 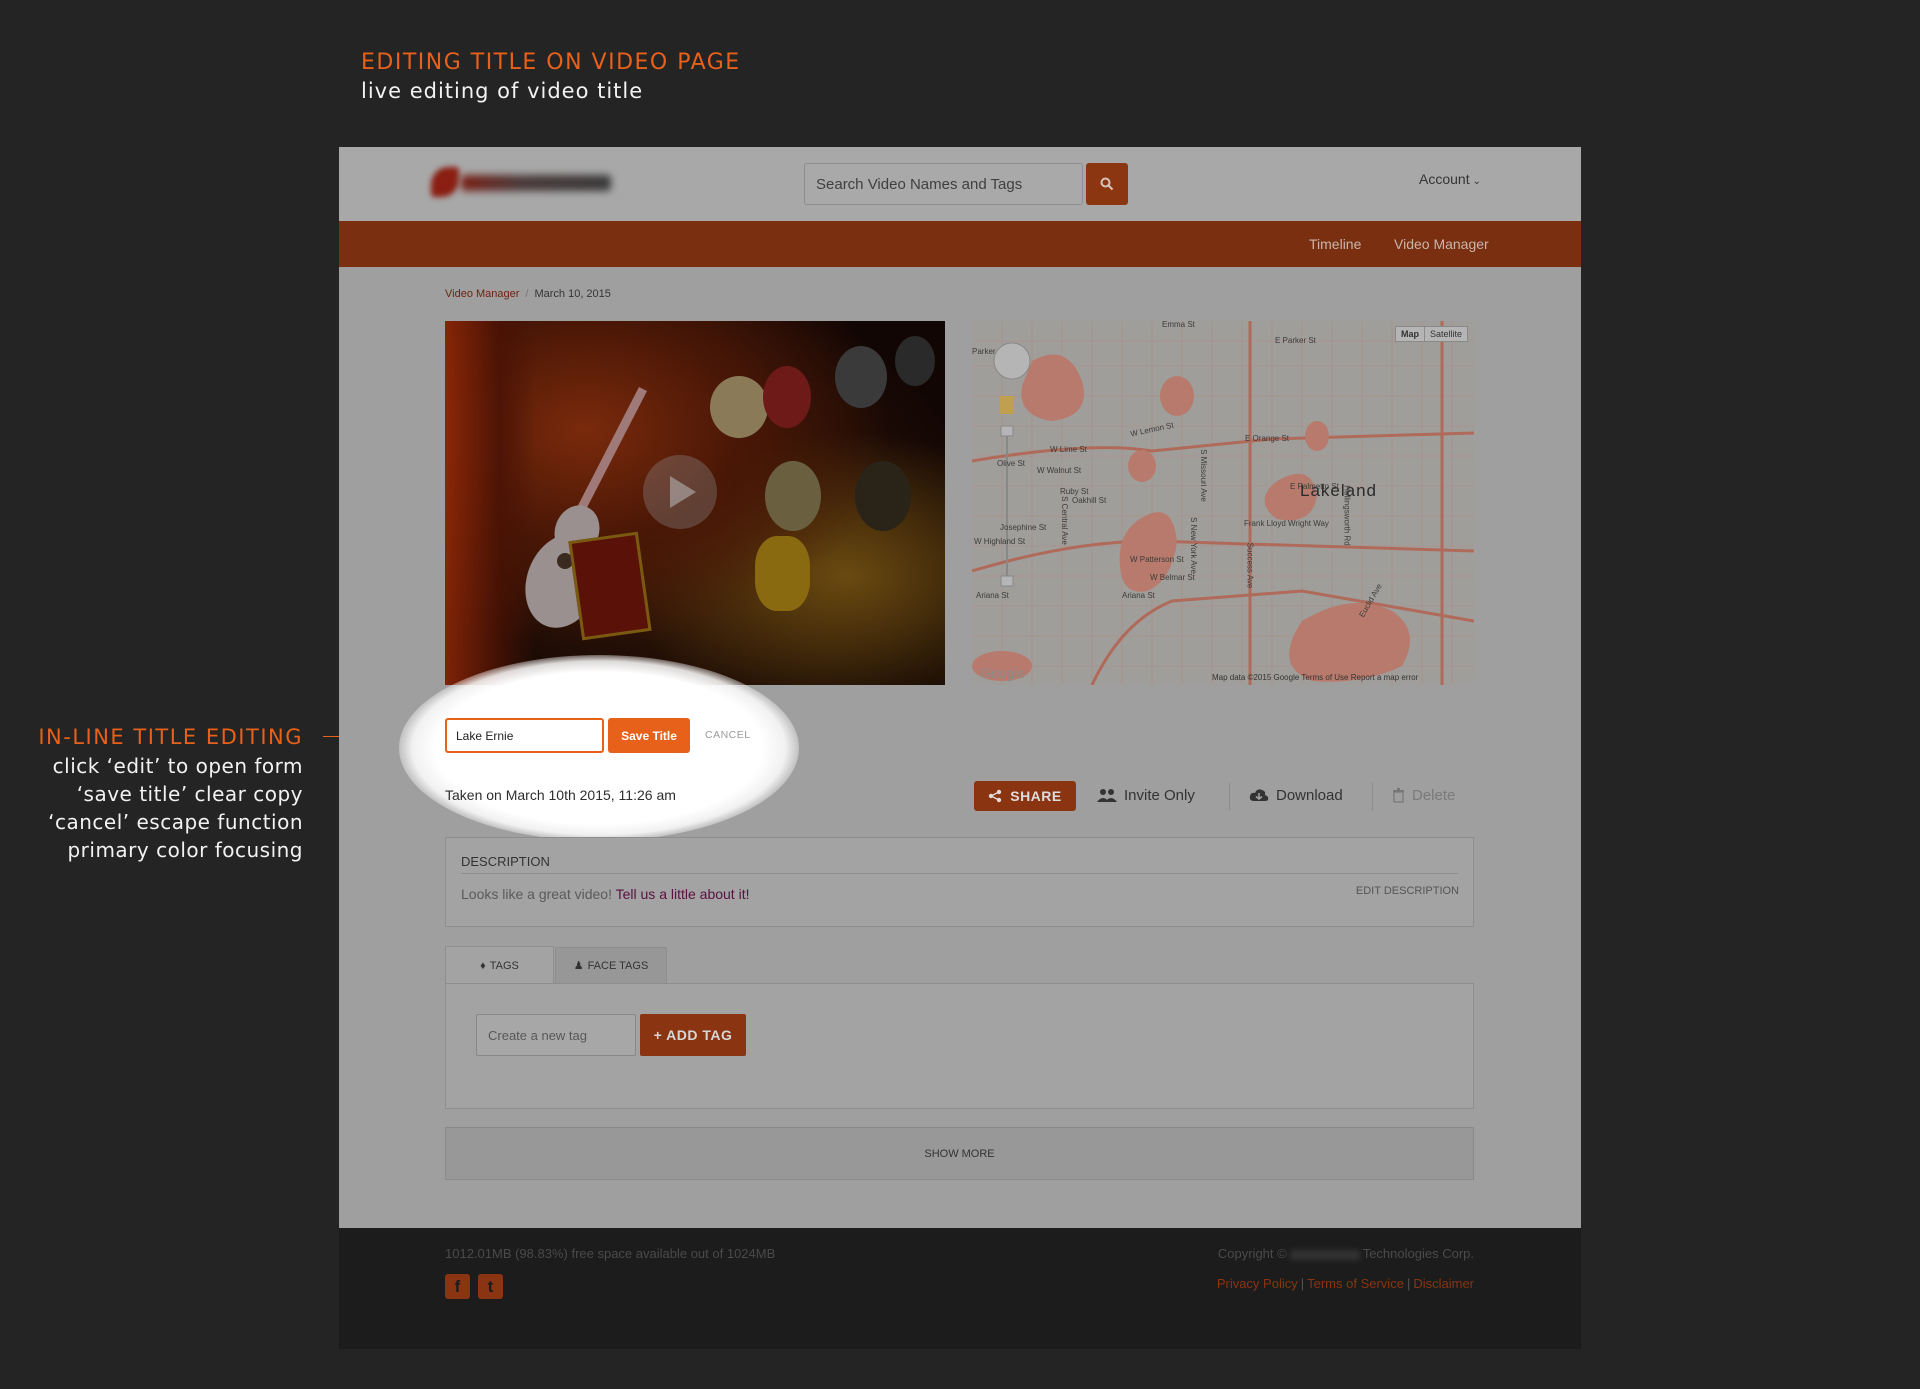 What do you see at coordinates (693, 1035) in the screenshot?
I see `add-tag-button: + ADD TAG` at bounding box center [693, 1035].